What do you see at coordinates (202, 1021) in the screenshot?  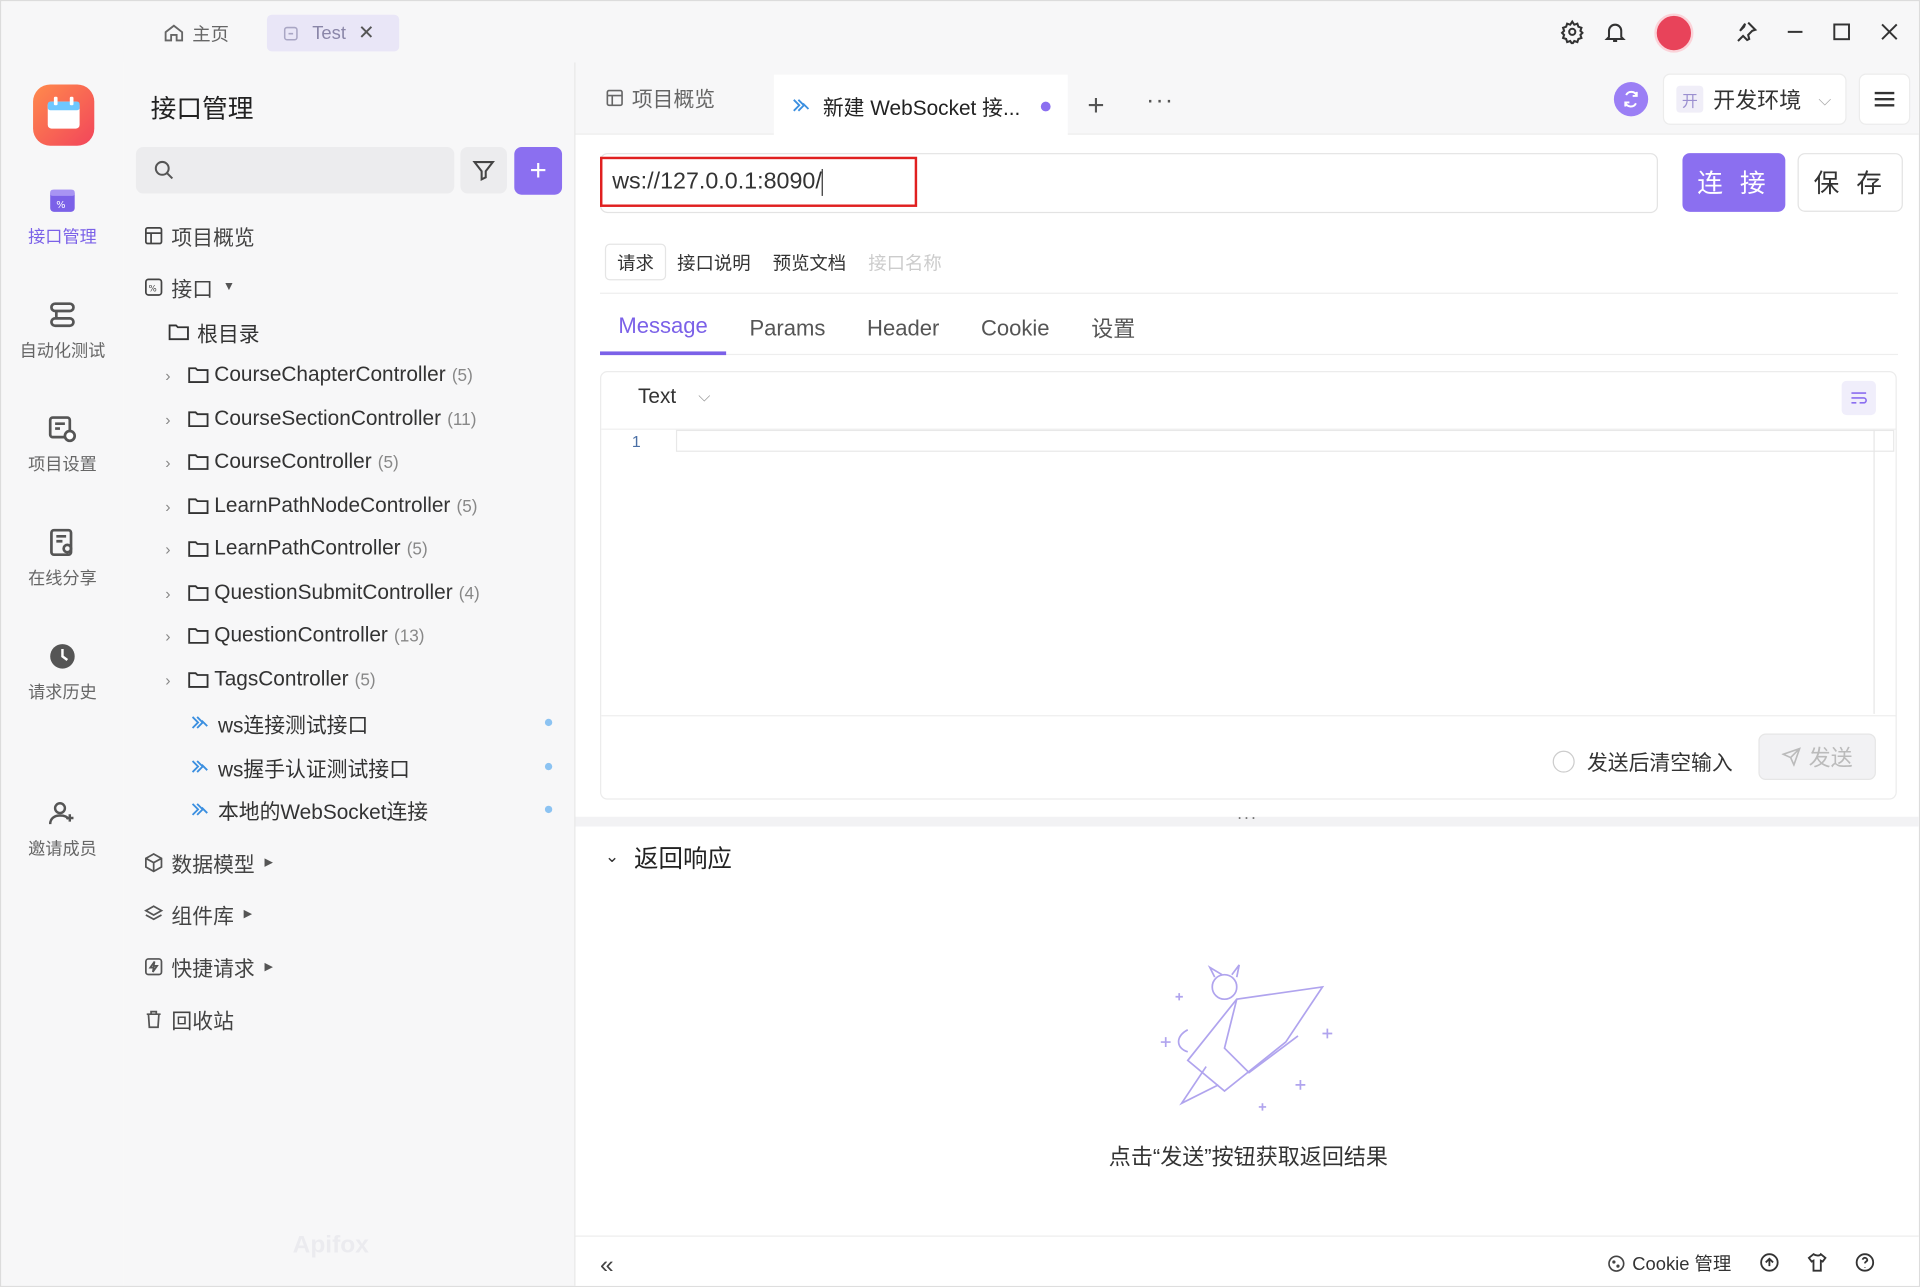 I see `sidebar-item-label: 回收站` at bounding box center [202, 1021].